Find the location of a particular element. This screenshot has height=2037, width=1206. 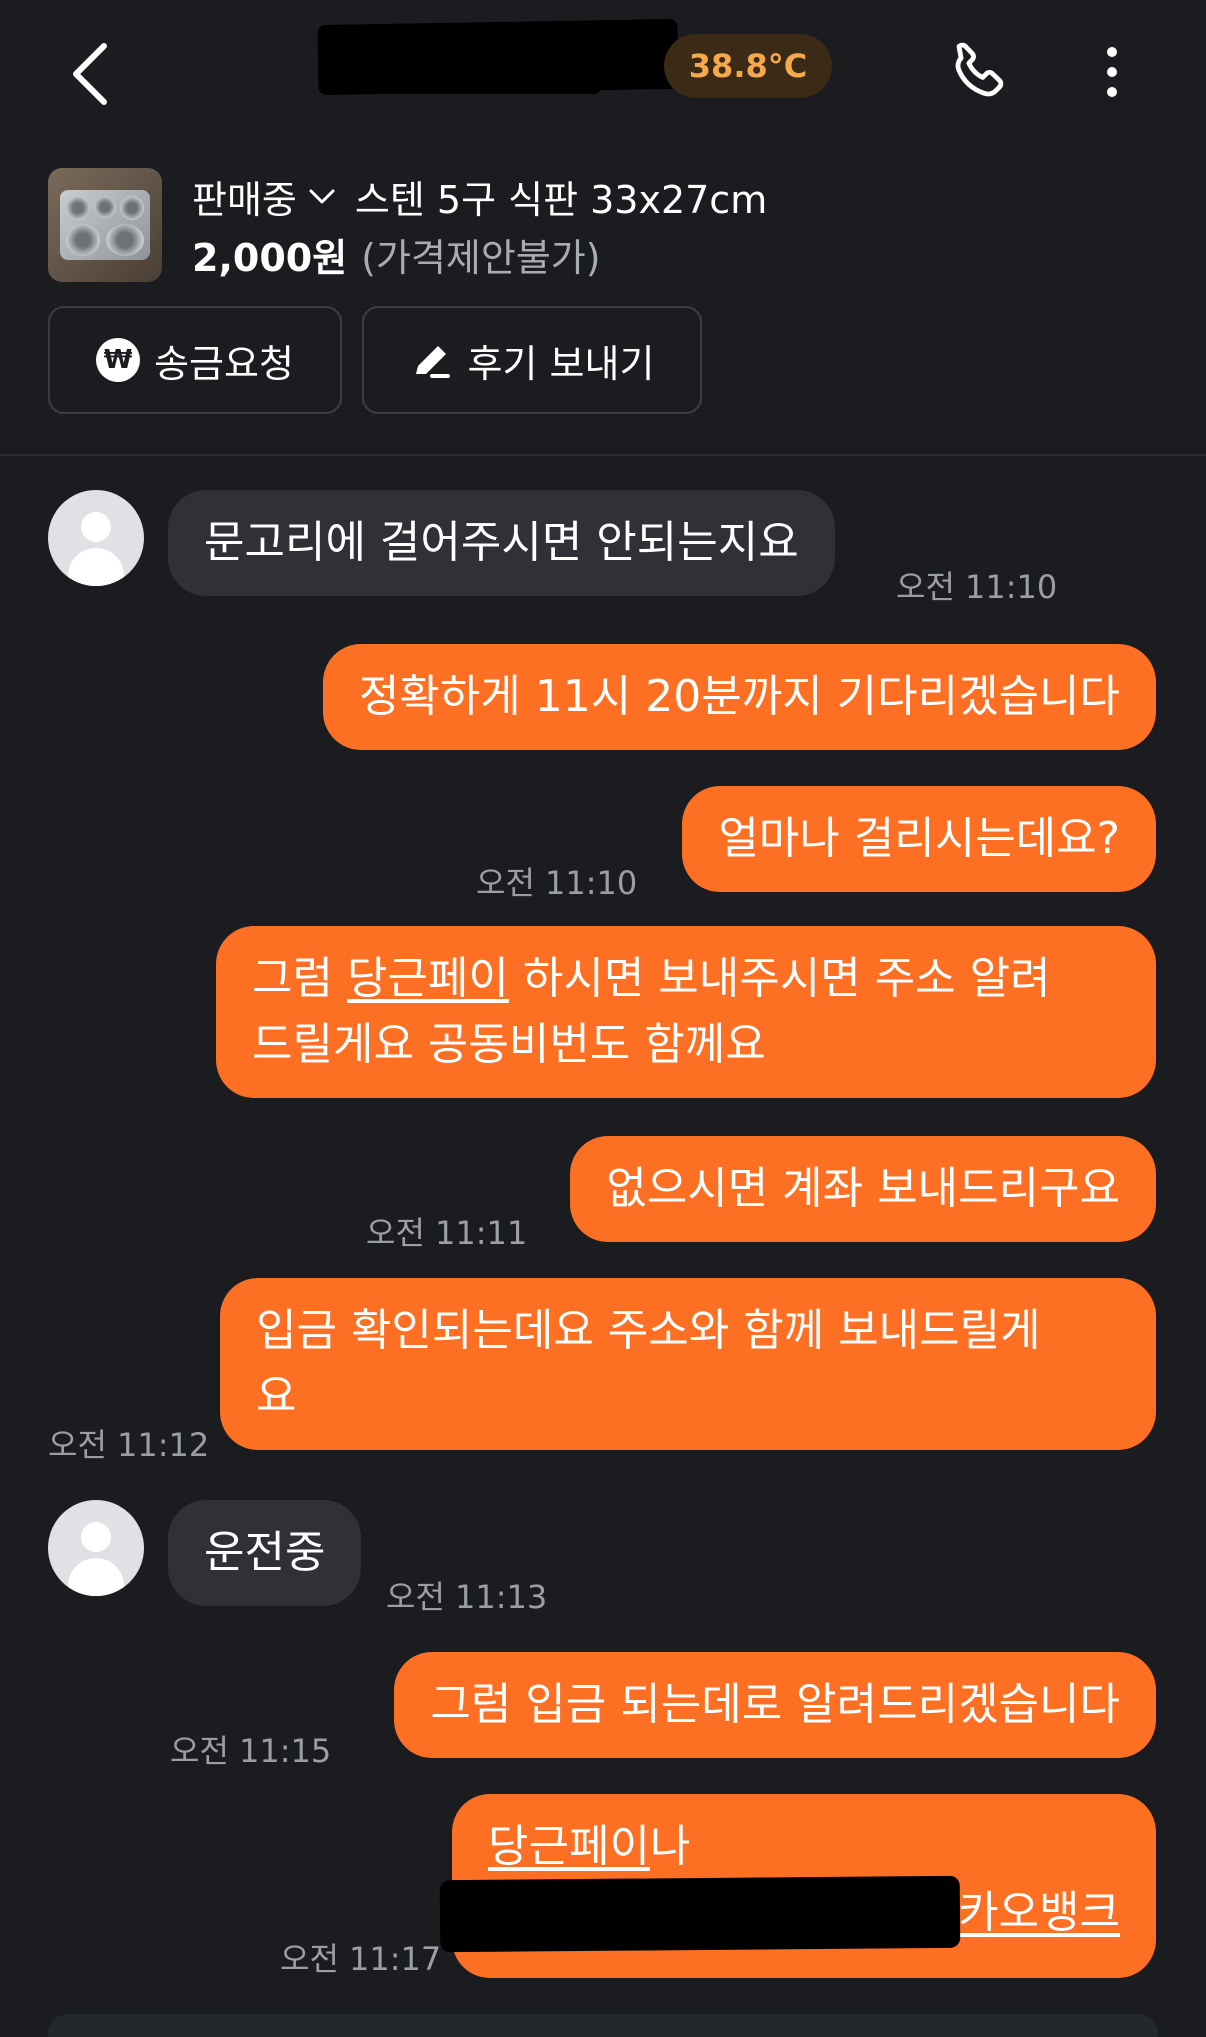

product-title-row: 판매중 스텐 5구 식판 33x27cm is located at coordinates (479, 196).